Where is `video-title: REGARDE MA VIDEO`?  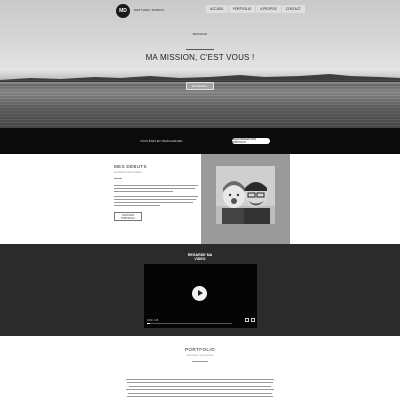 video-title: REGARDE MA VIDEO is located at coordinates (200, 257).